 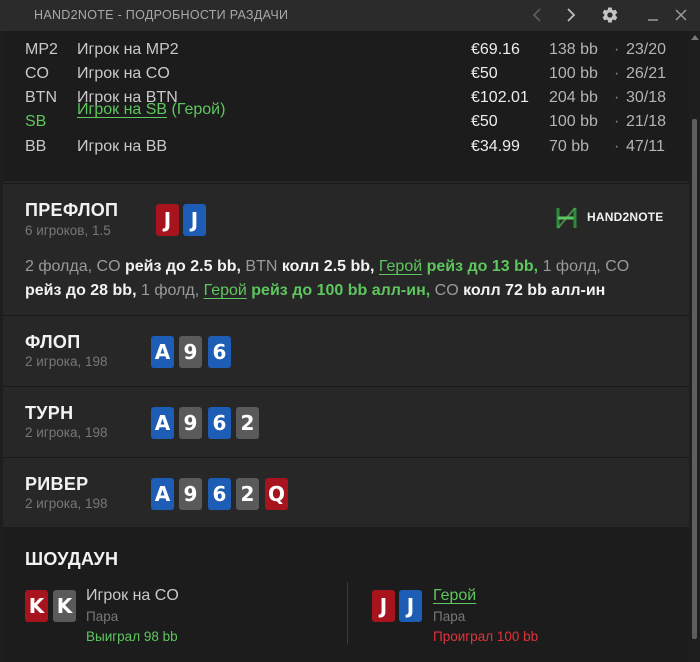 What do you see at coordinates (132, 595) in the screenshot?
I see `showdown-player-name: Игрок на CO` at bounding box center [132, 595].